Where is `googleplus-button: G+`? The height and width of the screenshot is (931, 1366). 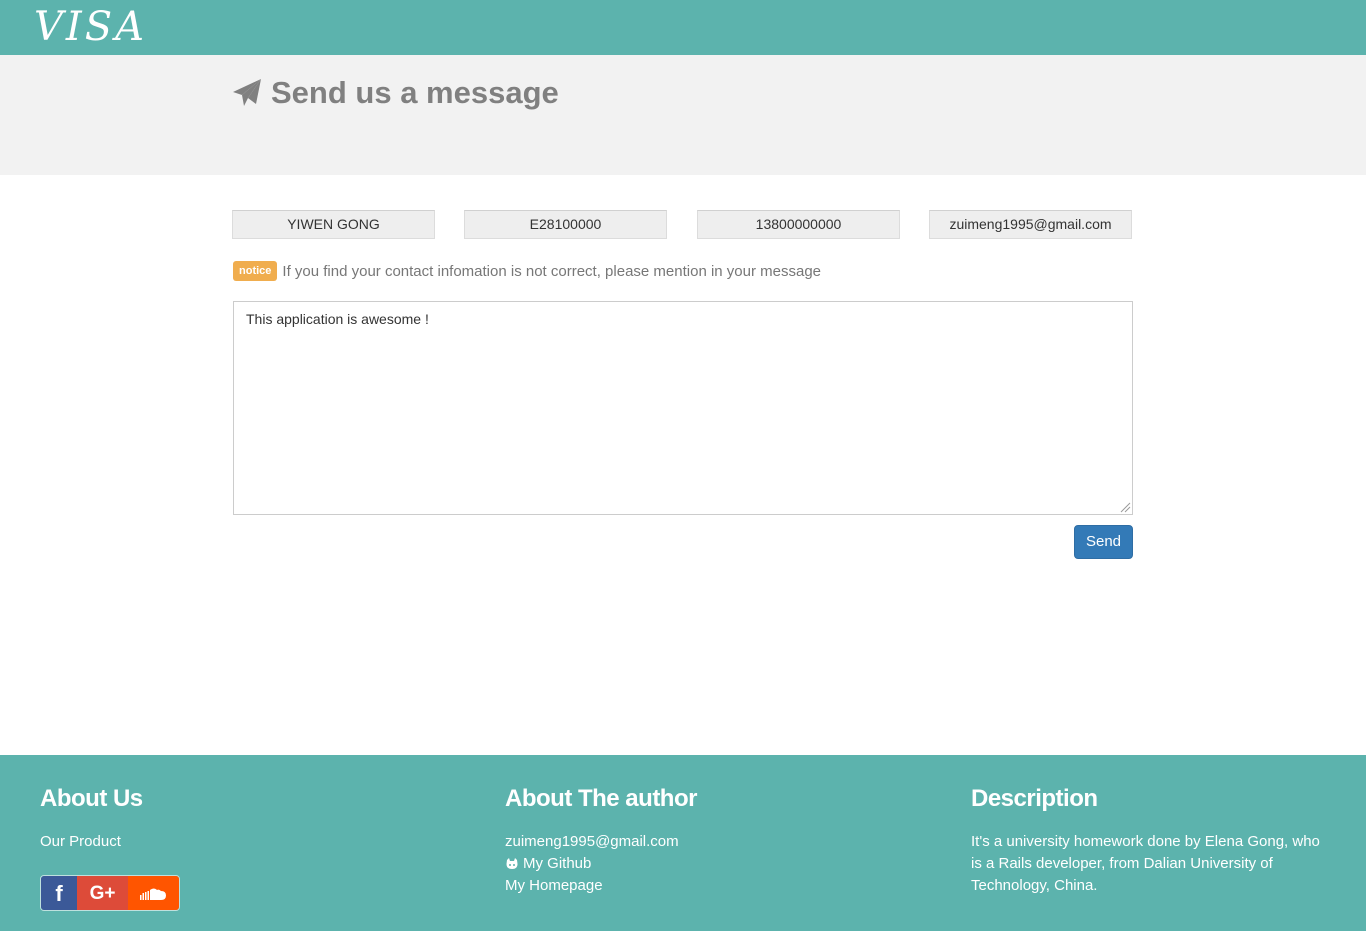 googleplus-button: G+ is located at coordinates (102, 893).